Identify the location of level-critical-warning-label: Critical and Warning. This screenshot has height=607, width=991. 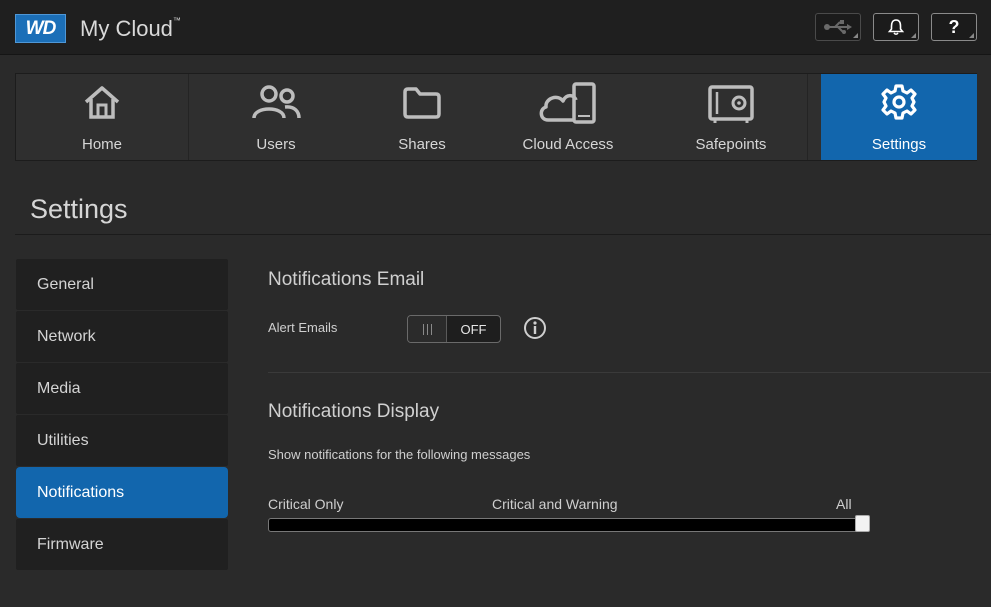
(555, 504).